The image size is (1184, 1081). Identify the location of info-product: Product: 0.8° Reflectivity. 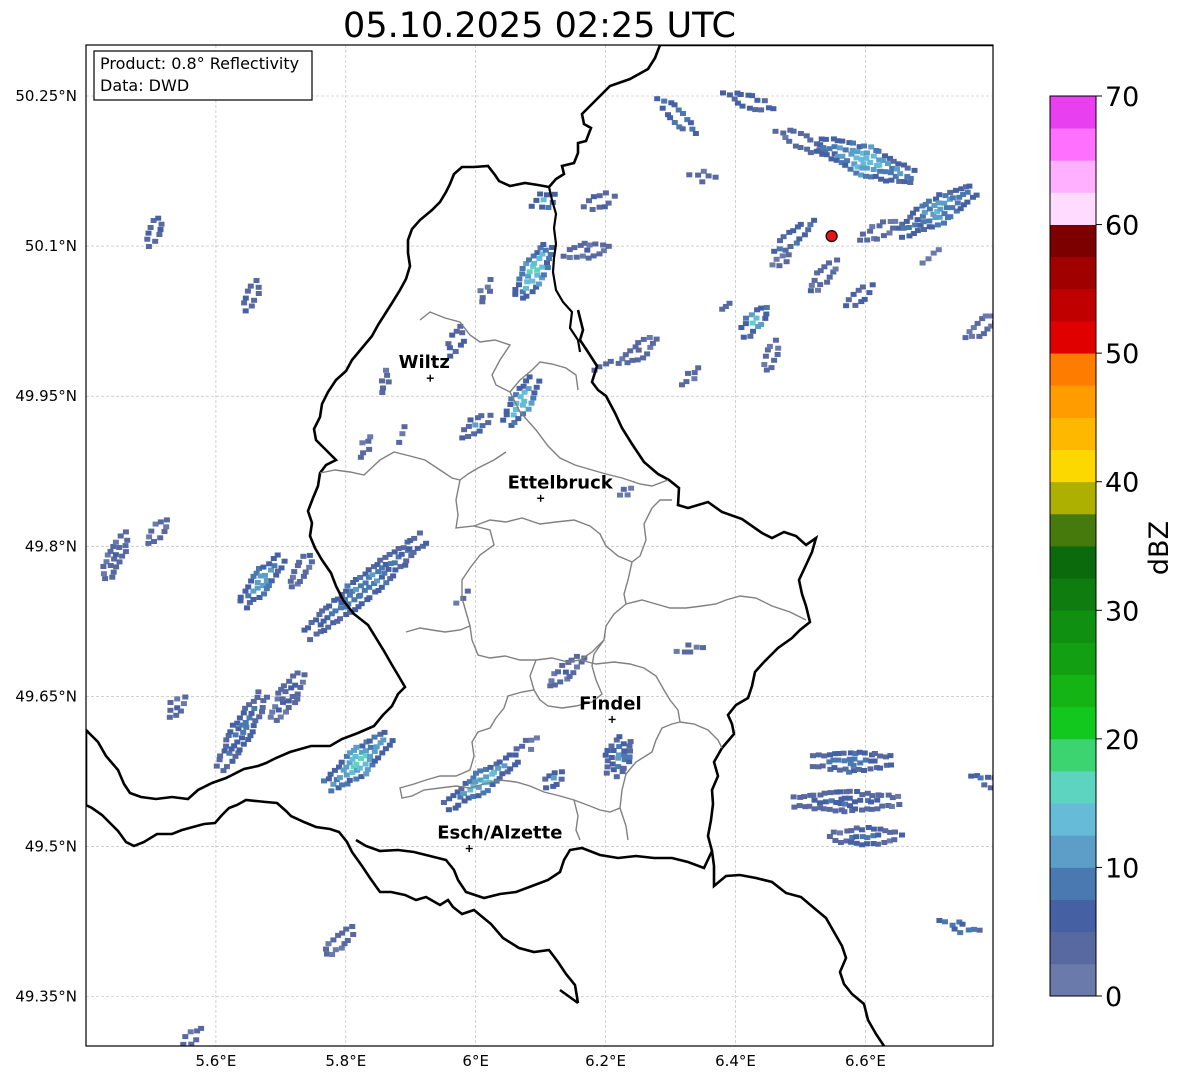
(199, 63).